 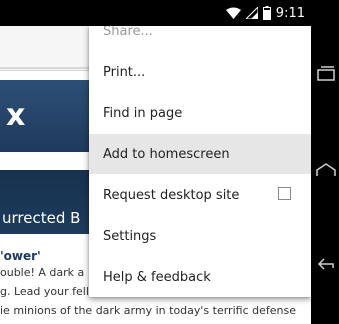 I want to click on status-time: 9:11, so click(x=290, y=13).